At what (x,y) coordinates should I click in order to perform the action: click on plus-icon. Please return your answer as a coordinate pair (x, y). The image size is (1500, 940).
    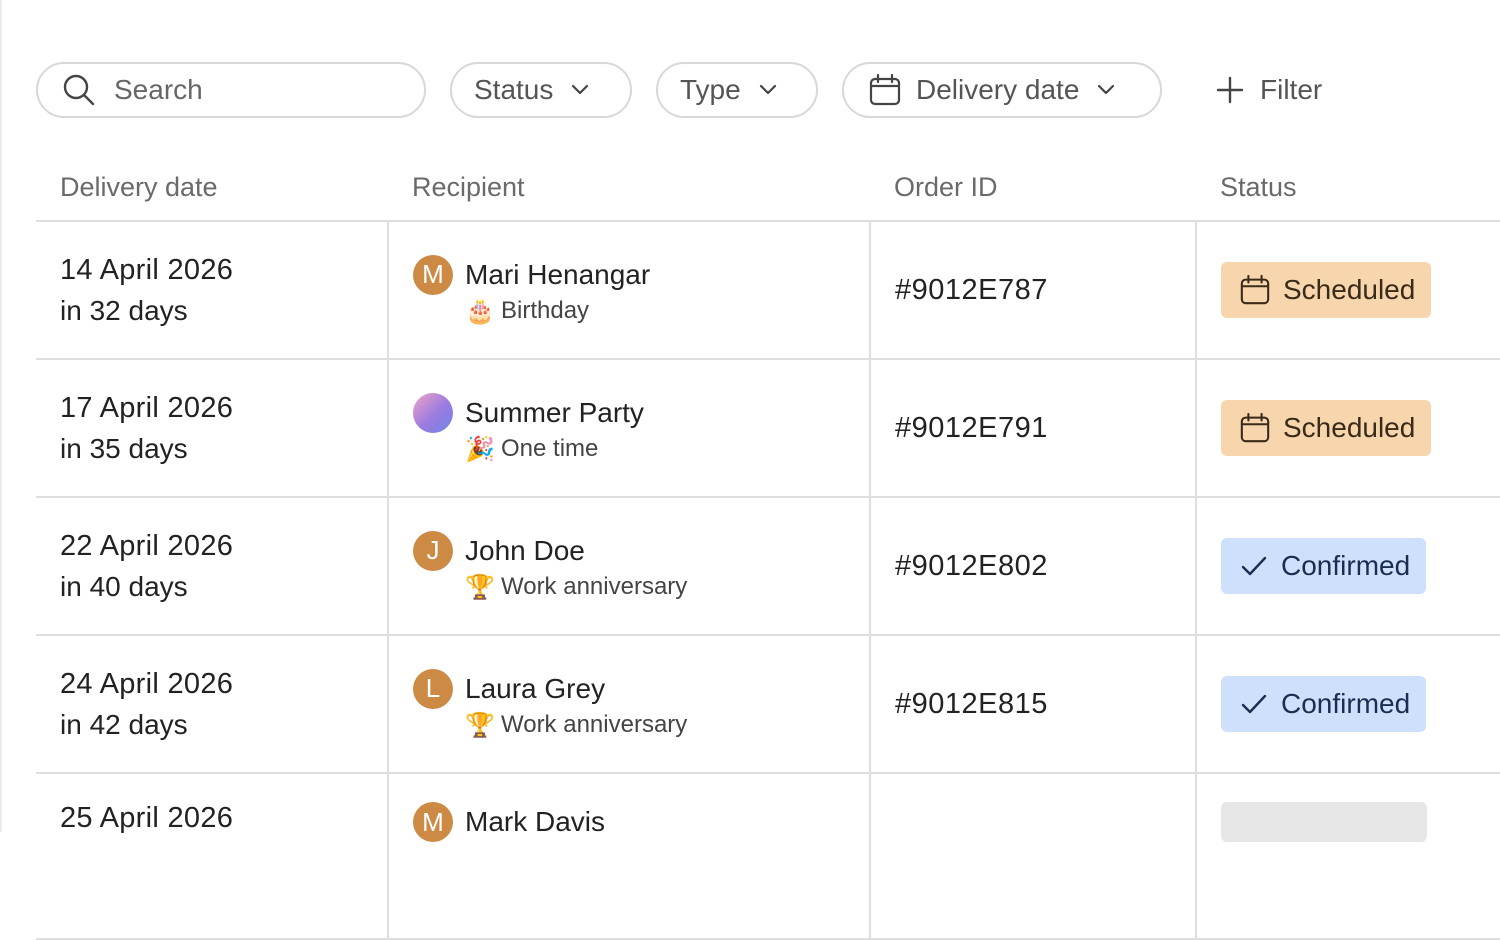
    Looking at the image, I should click on (1230, 90).